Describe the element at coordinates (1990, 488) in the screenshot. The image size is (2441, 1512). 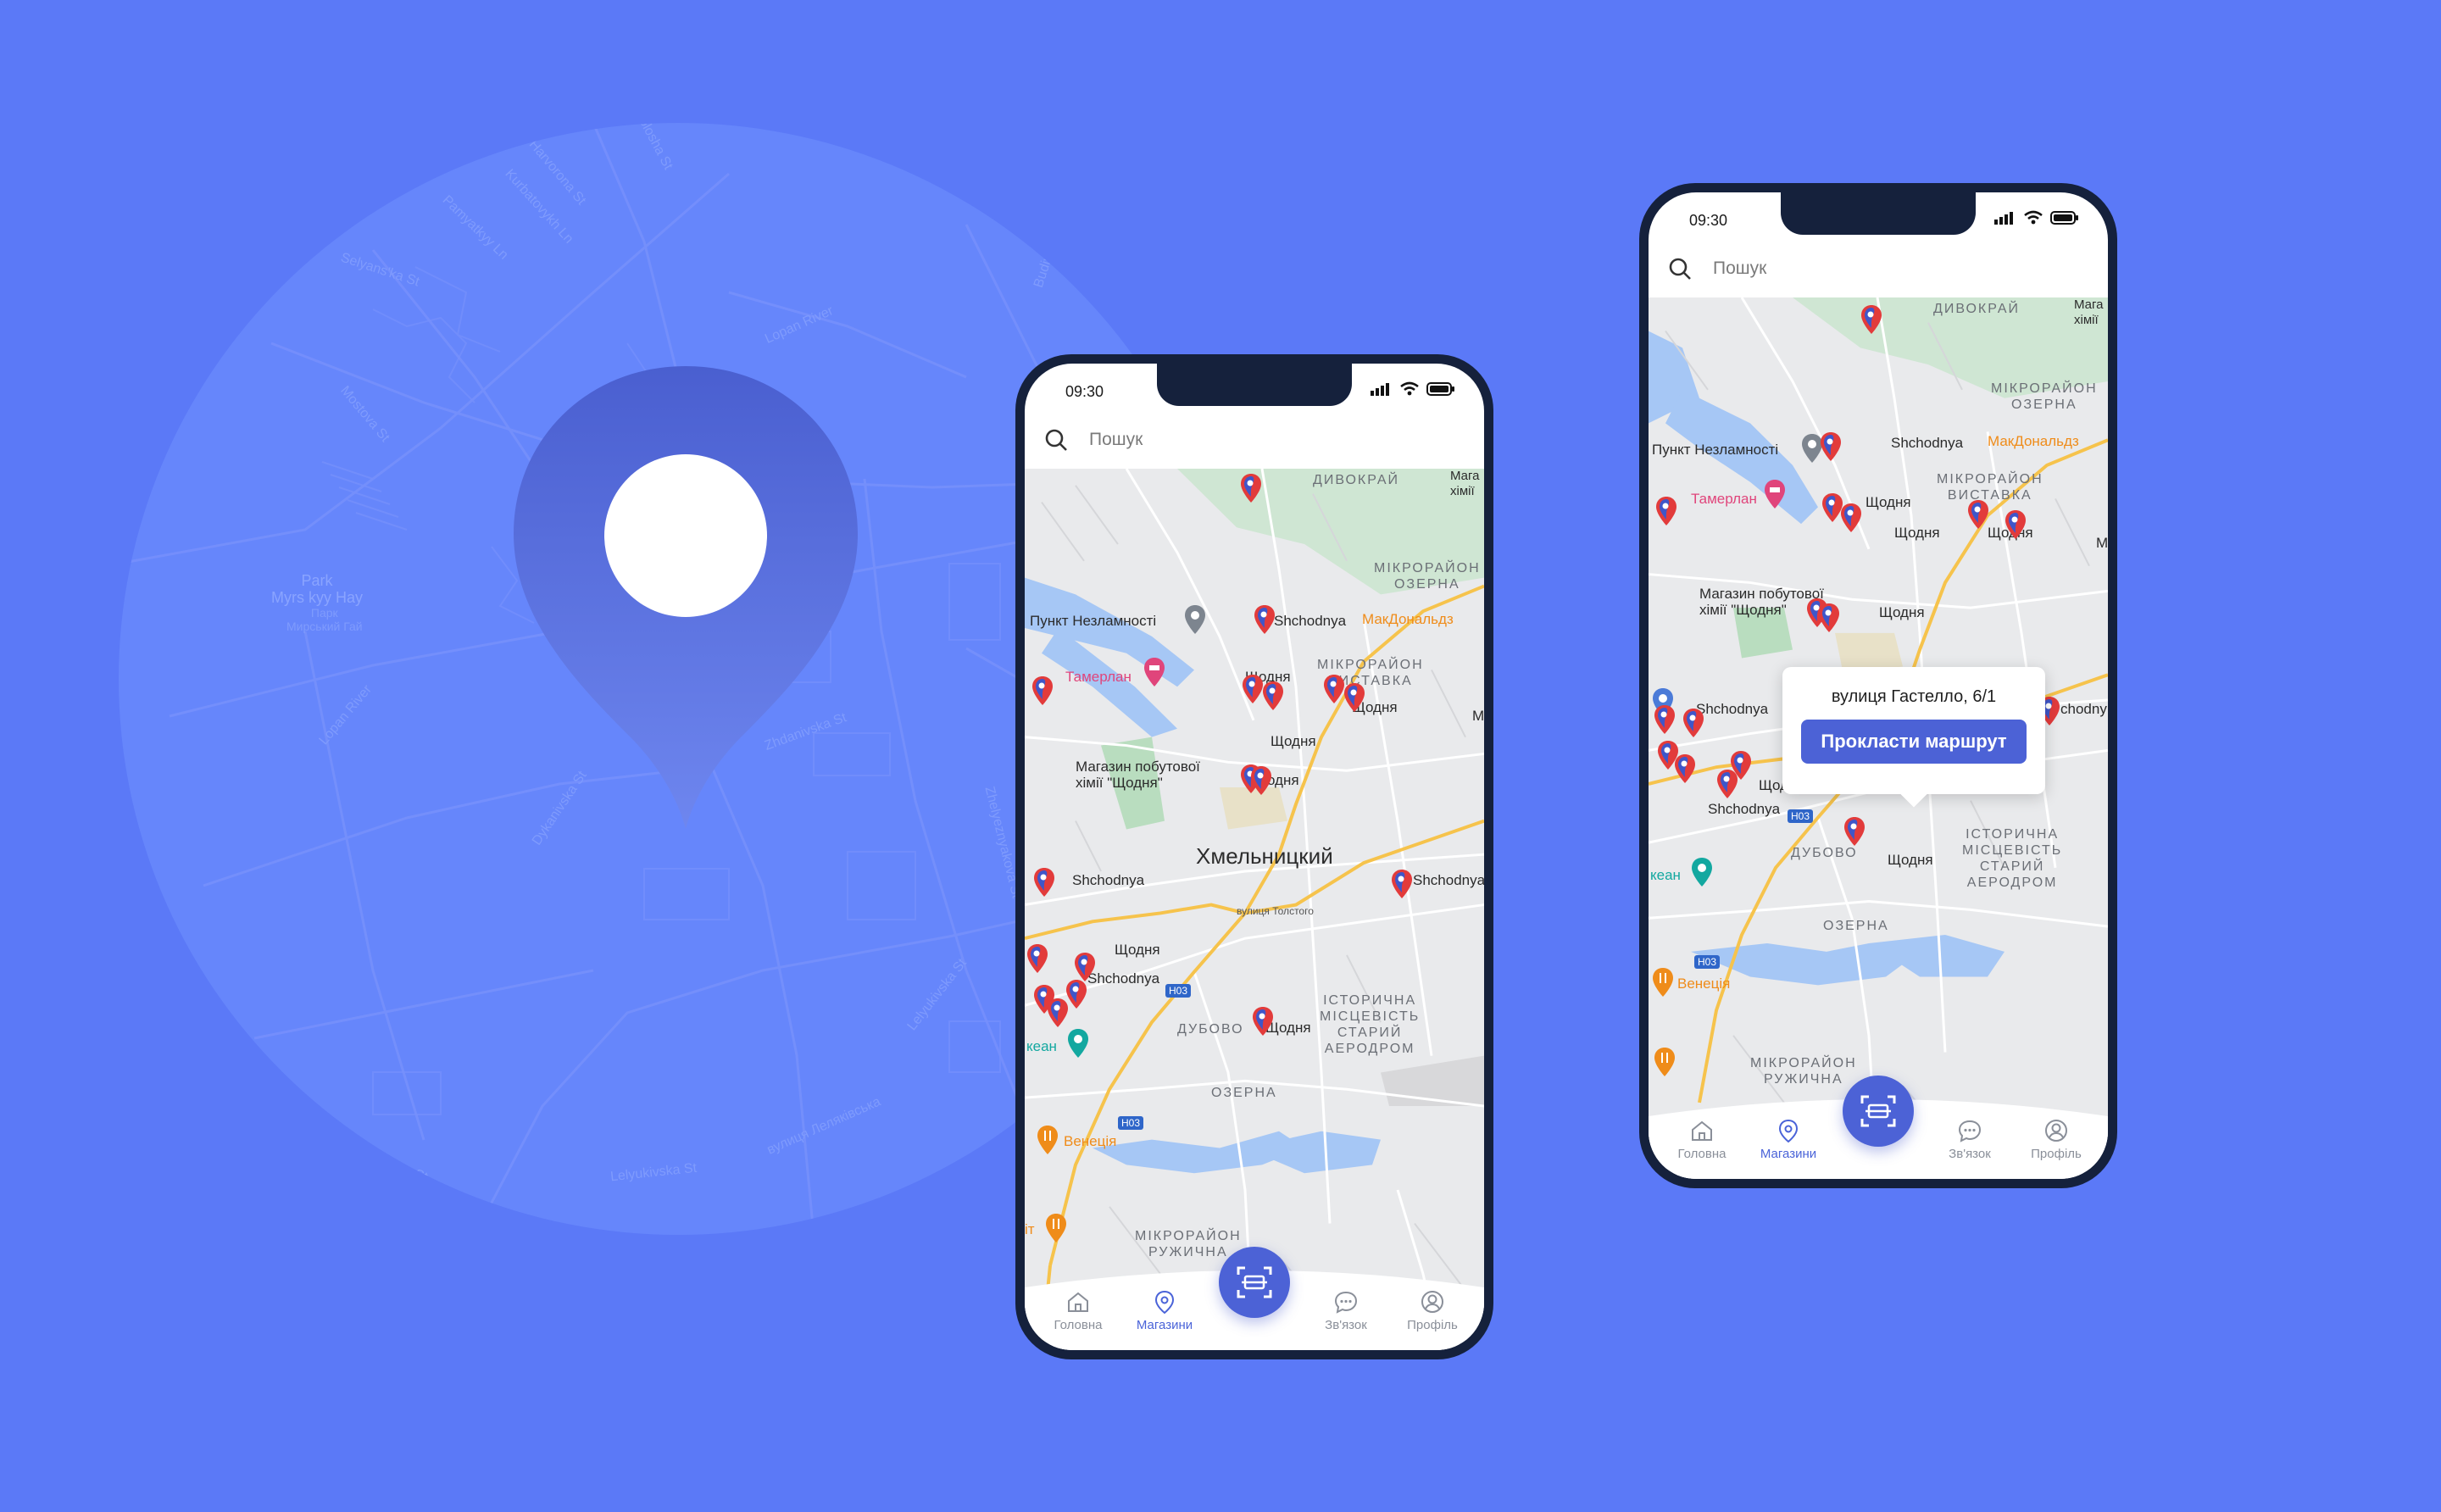
I see `area-label: МІКРОРАЙОН ВИСТАВКА` at that location.